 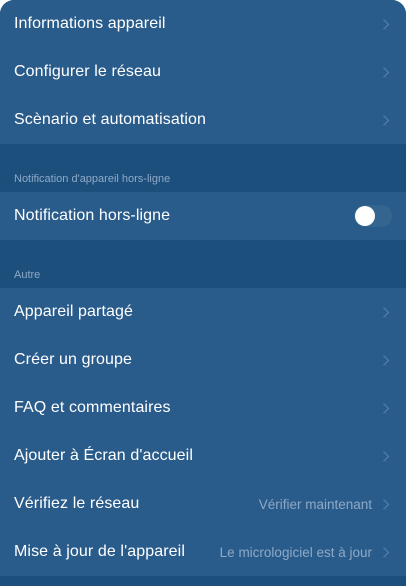 I want to click on row-label: FAQ et commentaires, so click(x=92, y=407).